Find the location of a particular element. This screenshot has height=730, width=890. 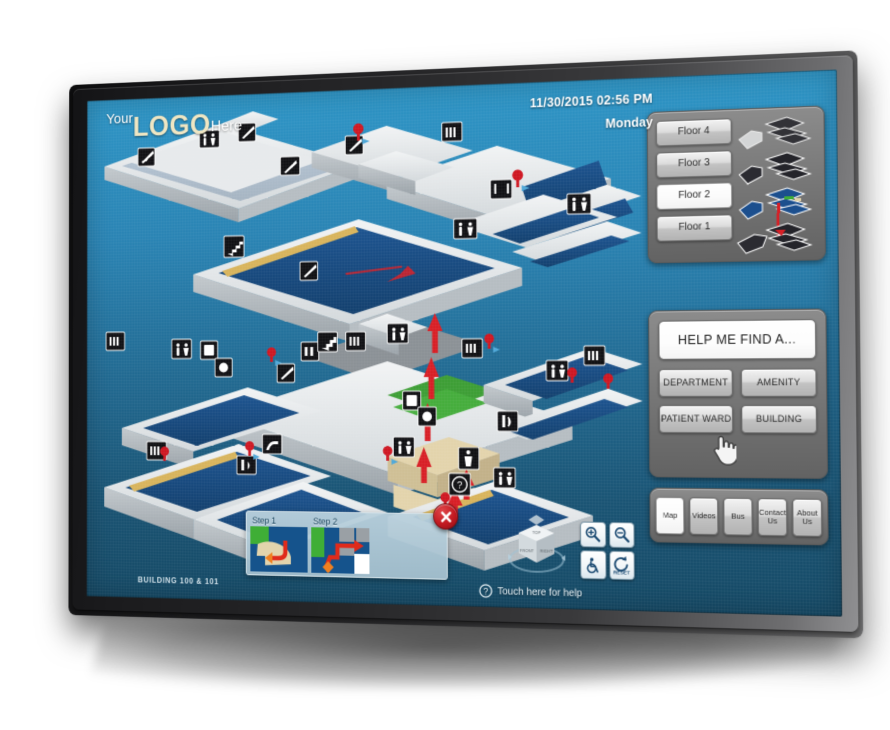

reset-label: RESET is located at coordinates (621, 573).